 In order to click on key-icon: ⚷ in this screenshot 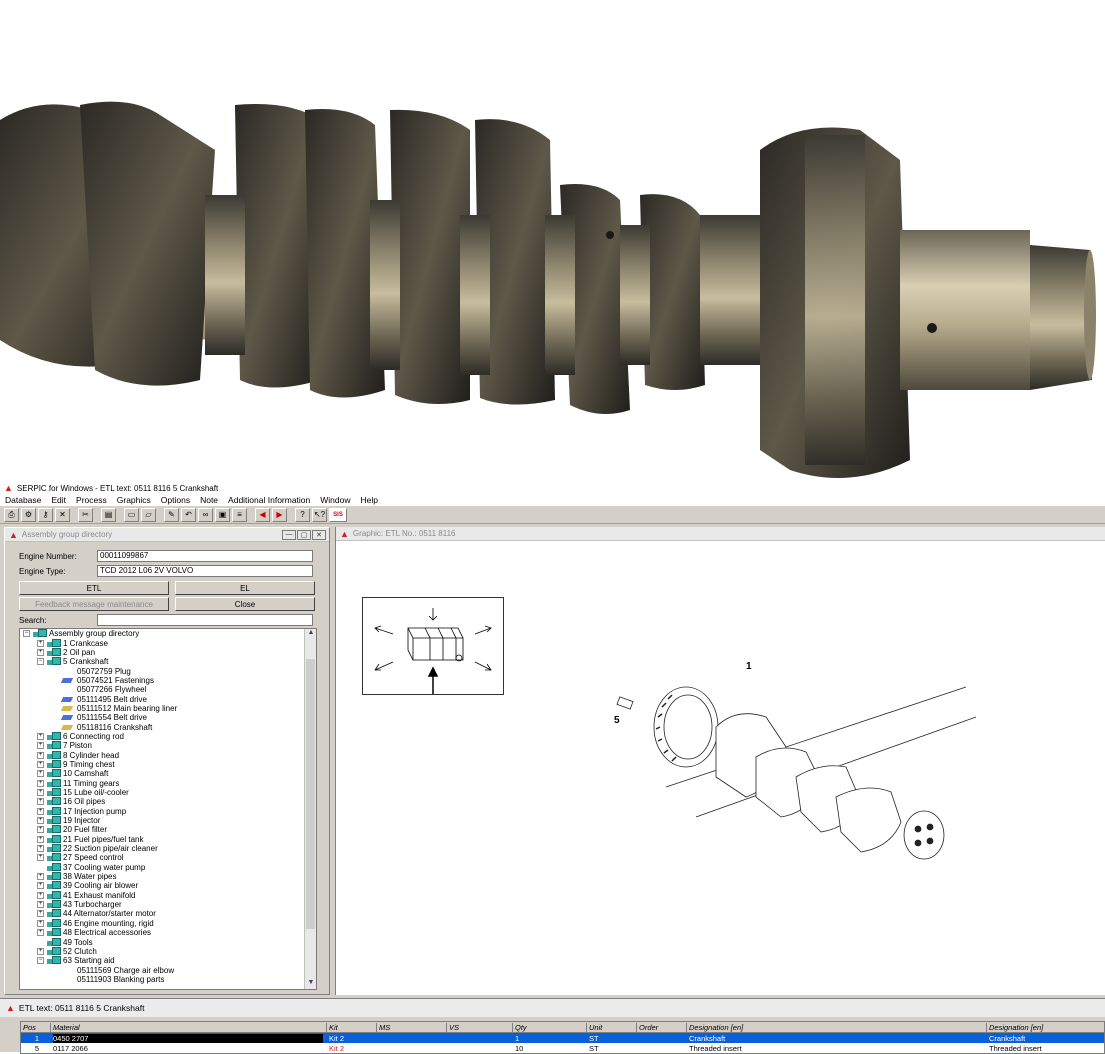, I will do `click(45, 514)`.